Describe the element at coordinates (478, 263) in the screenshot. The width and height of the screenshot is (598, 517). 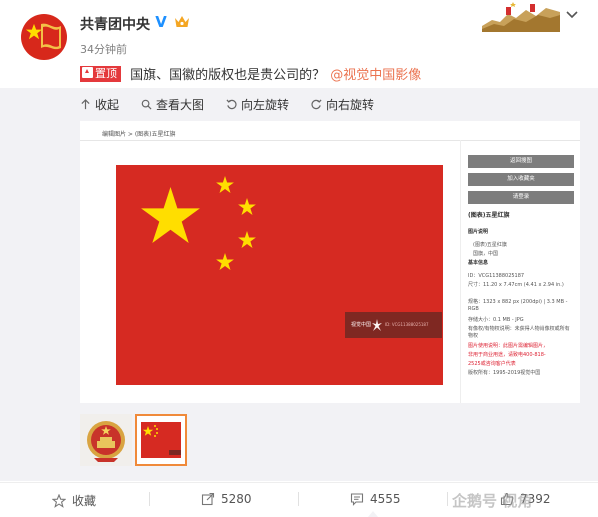
I see `basic-heading: 基本信息` at that location.